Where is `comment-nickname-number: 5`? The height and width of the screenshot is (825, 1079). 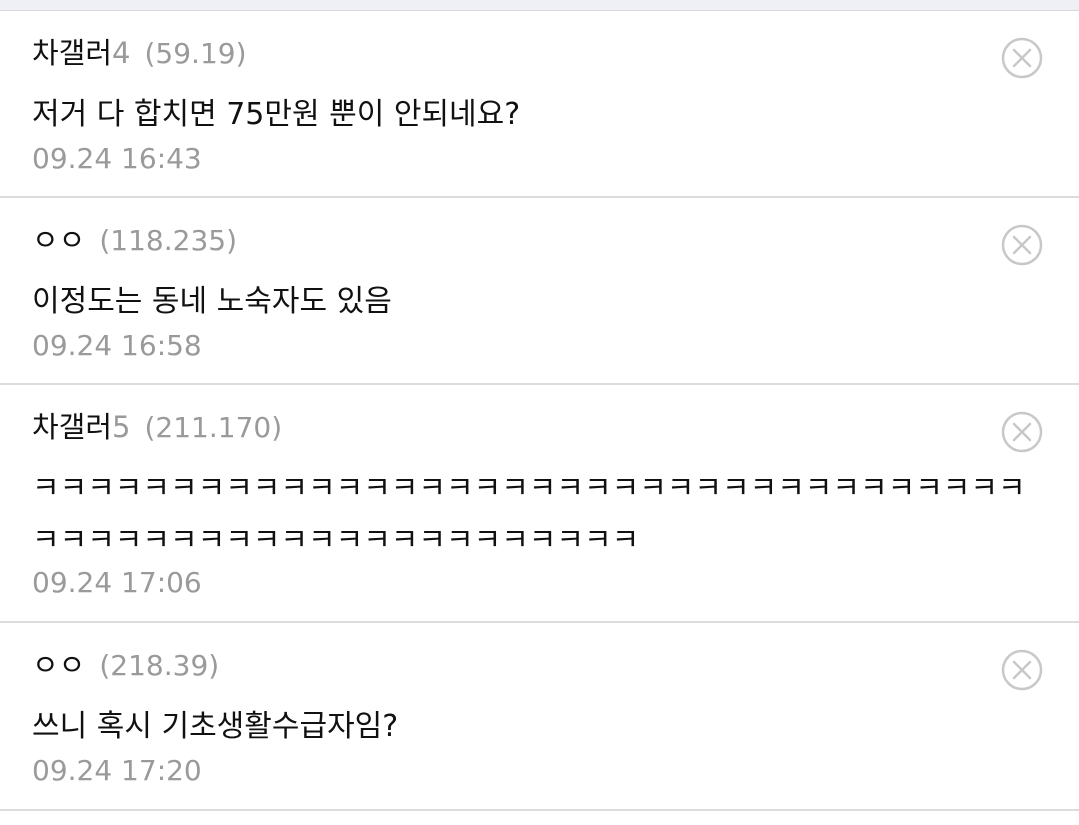 comment-nickname-number: 5 is located at coordinates (121, 427).